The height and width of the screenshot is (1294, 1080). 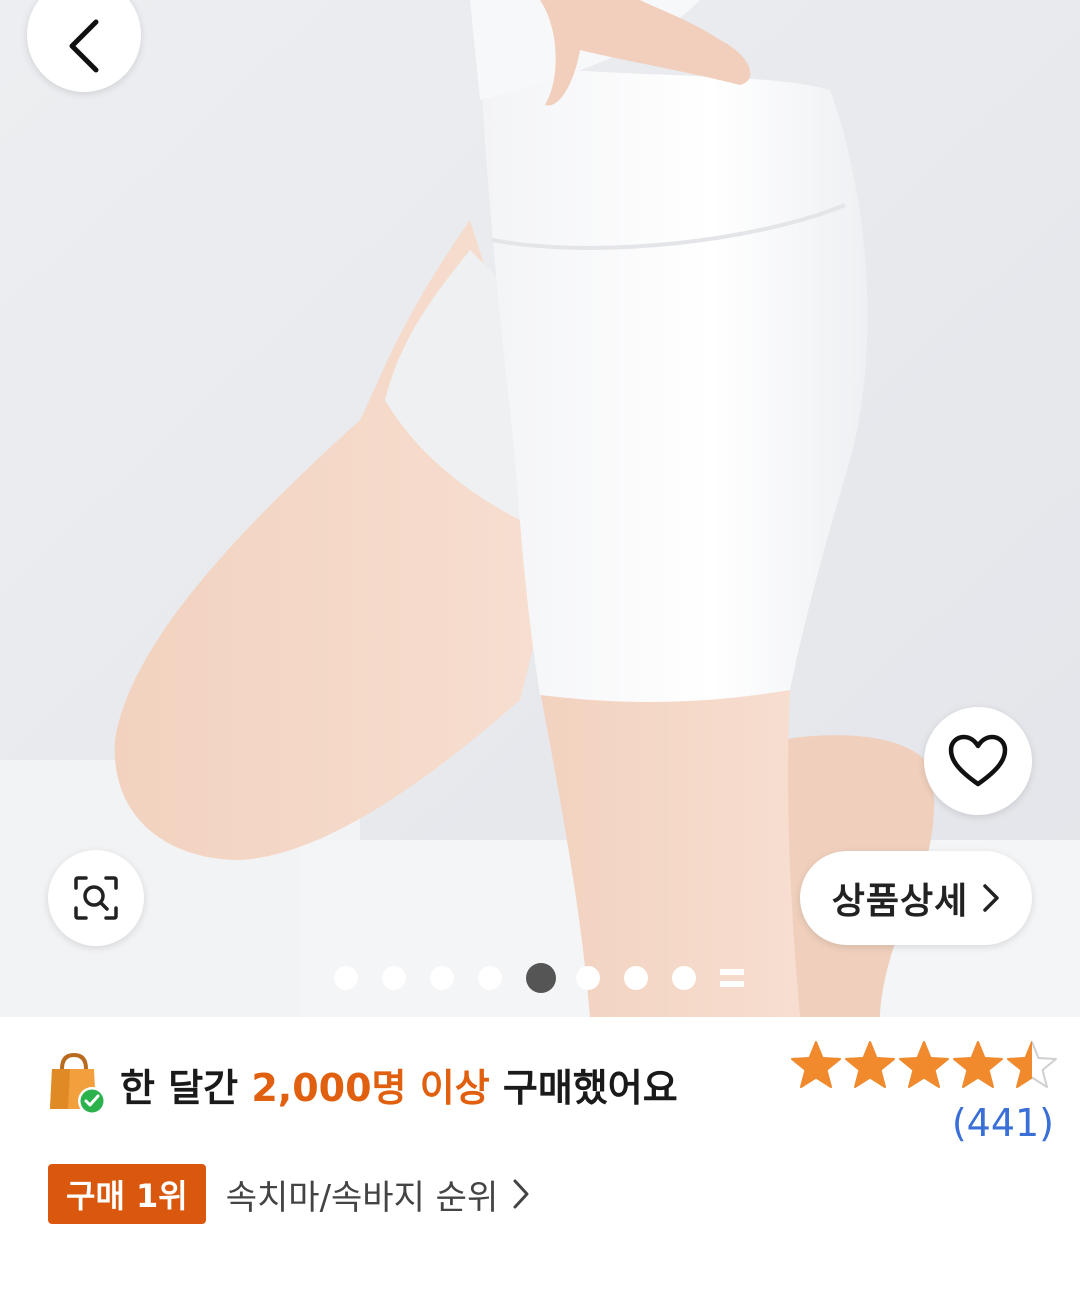 I want to click on shopping-bag-check-icon, so click(x=78, y=1084).